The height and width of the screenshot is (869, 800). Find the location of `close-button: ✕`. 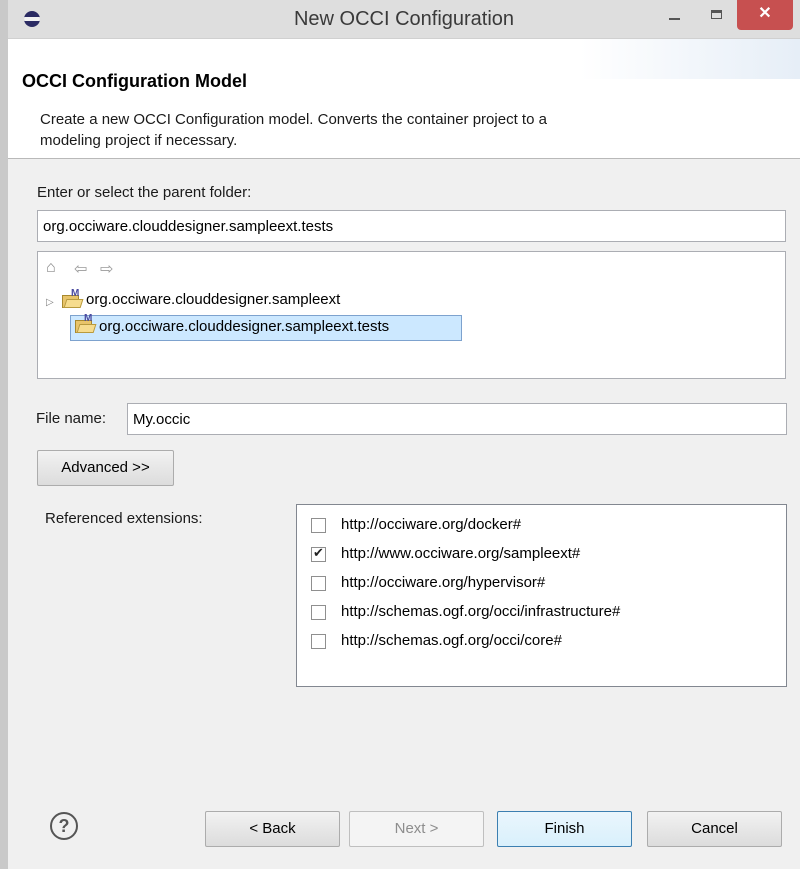

close-button: ✕ is located at coordinates (765, 15).